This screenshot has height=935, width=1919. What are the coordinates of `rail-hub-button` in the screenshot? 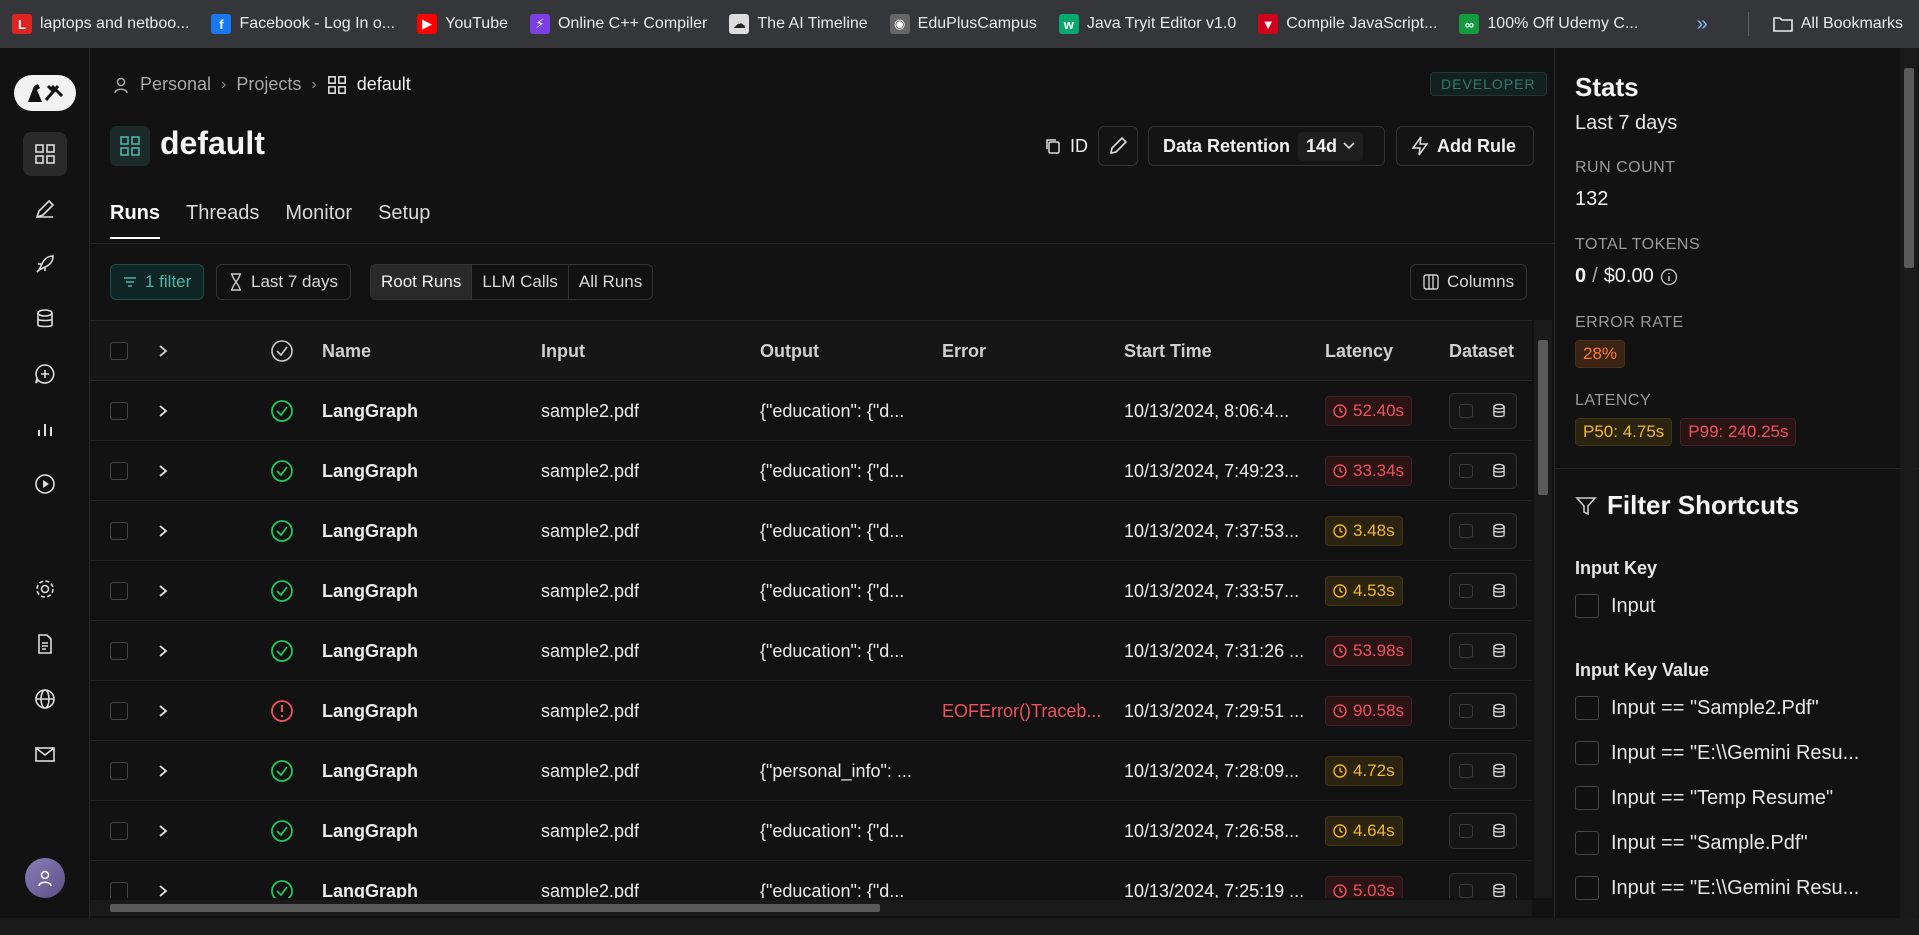 It's located at (45, 699).